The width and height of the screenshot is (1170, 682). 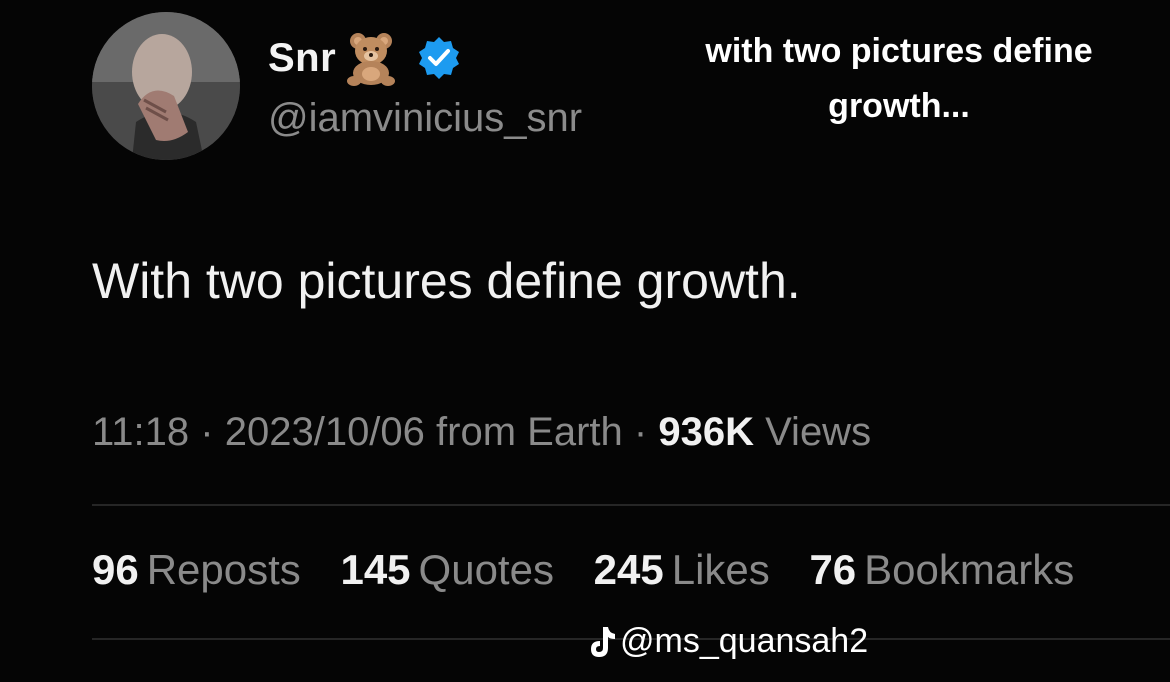 I want to click on reposts-stat: 96 Reposts, so click(x=196, y=569).